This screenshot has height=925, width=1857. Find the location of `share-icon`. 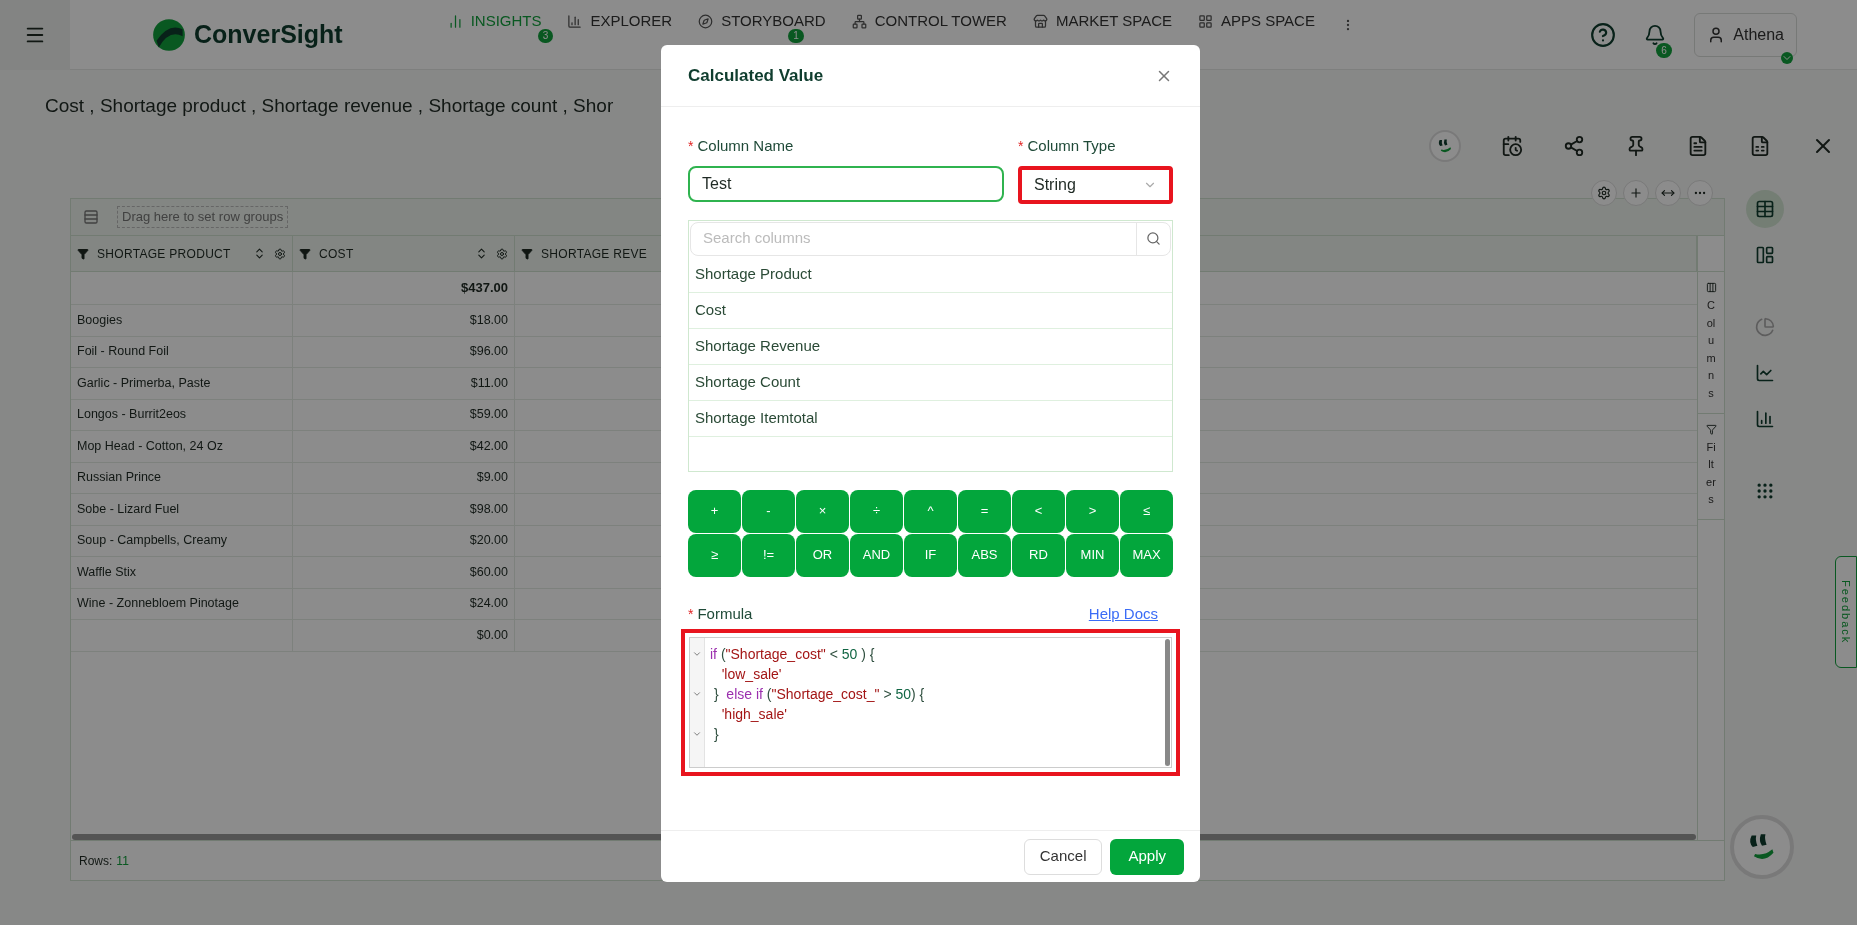

share-icon is located at coordinates (1574, 146).